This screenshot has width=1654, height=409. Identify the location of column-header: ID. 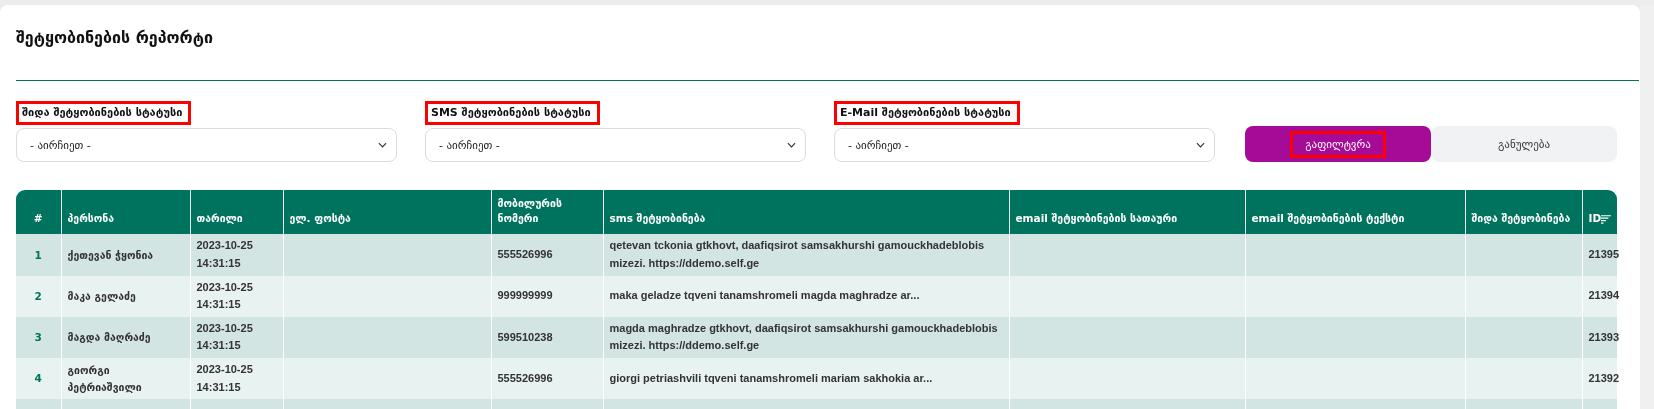
(1595, 219).